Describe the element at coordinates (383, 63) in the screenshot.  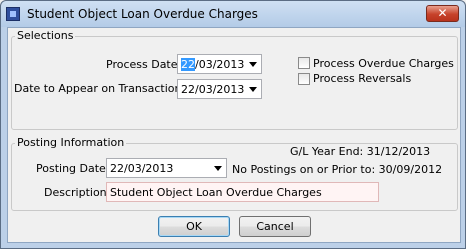
I see `process-overdue-label: Process Overdue Charges` at that location.